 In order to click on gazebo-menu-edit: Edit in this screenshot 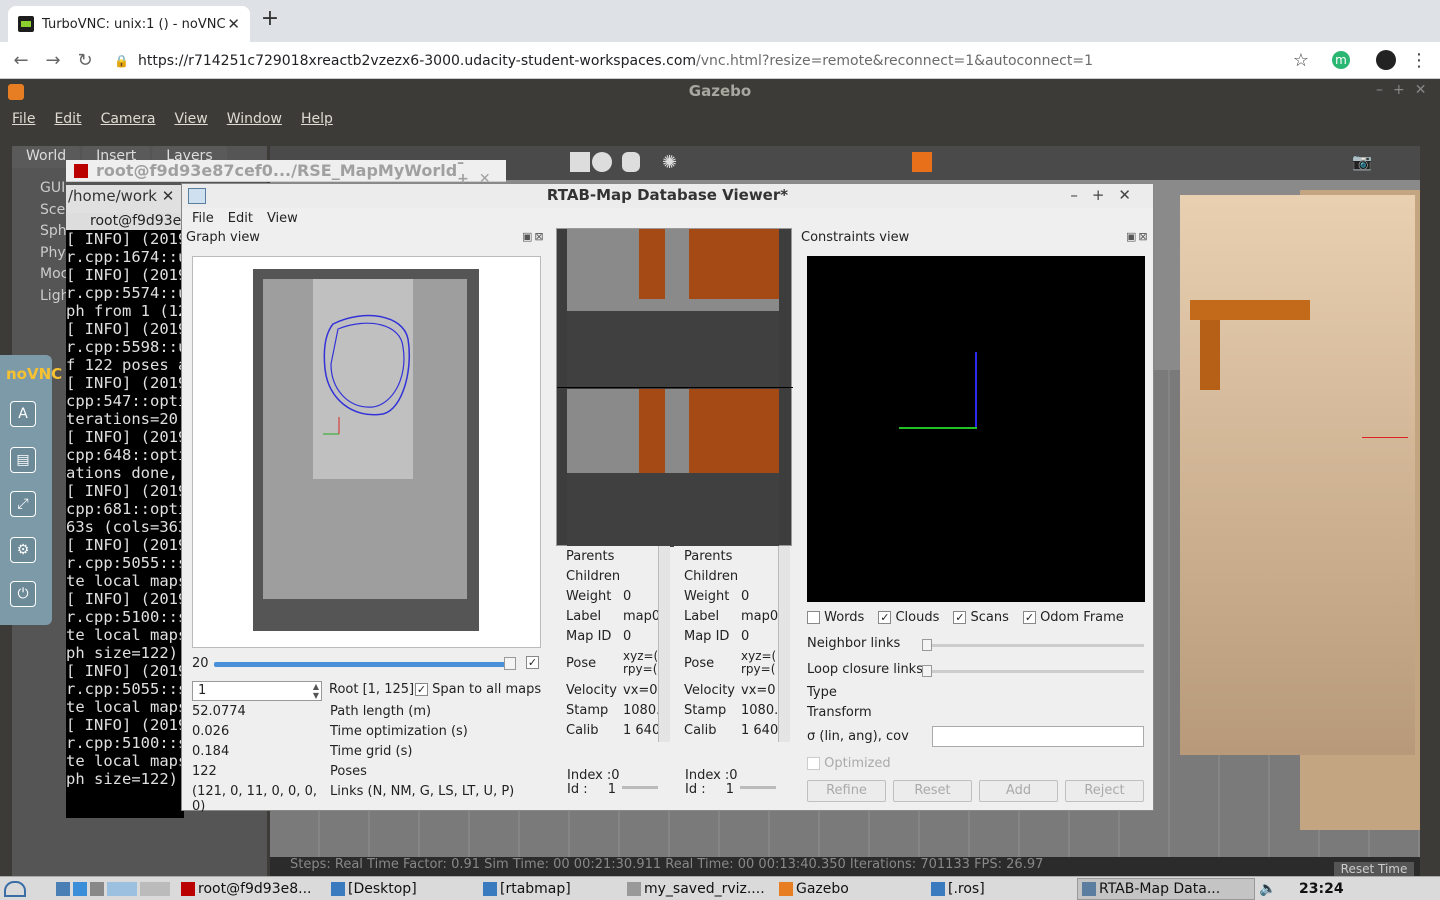, I will do `click(67, 119)`.